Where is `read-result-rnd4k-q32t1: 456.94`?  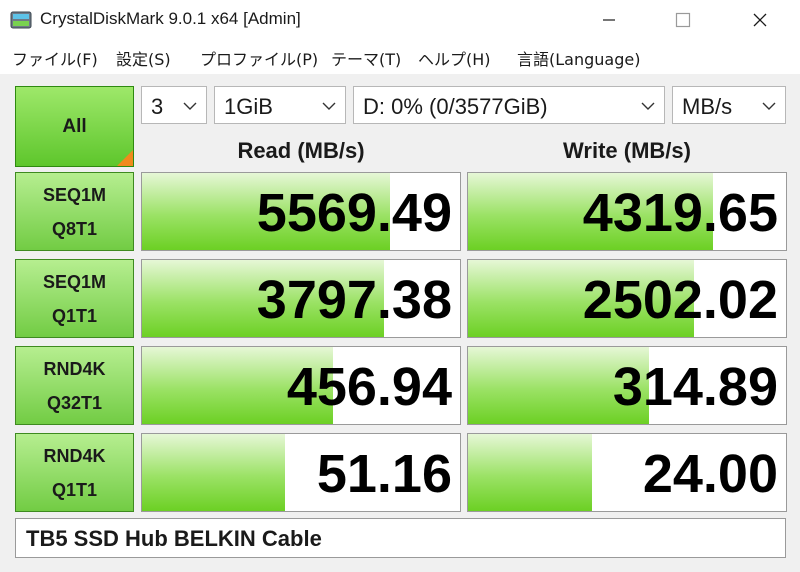 read-result-rnd4k-q32t1: 456.94 is located at coordinates (301, 385).